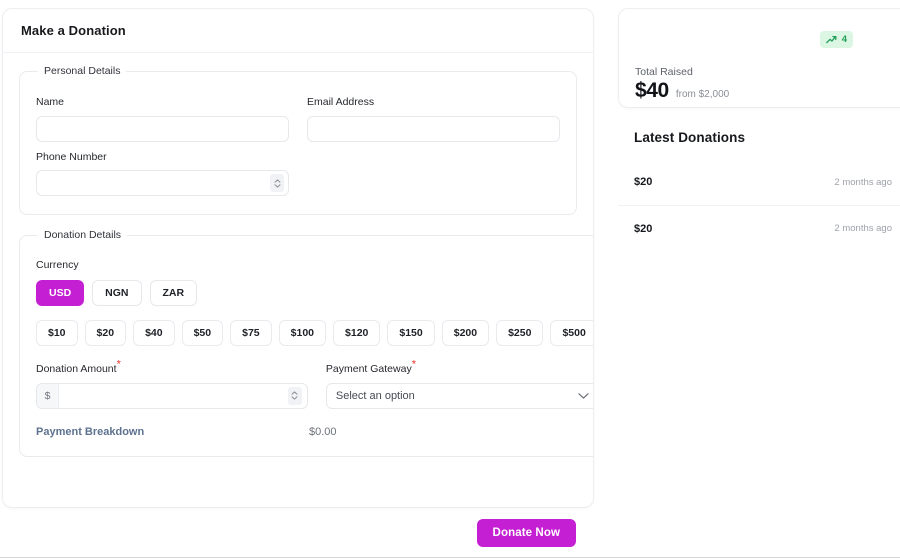 Image resolution: width=900 pixels, height=560 pixels. I want to click on donation-details-legend: Donation Details, so click(83, 235).